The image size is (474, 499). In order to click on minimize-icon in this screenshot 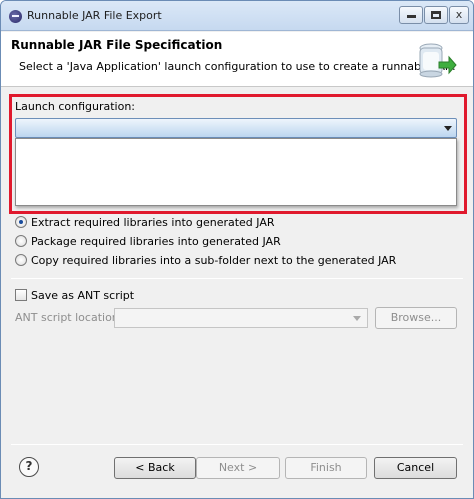, I will do `click(411, 16)`.